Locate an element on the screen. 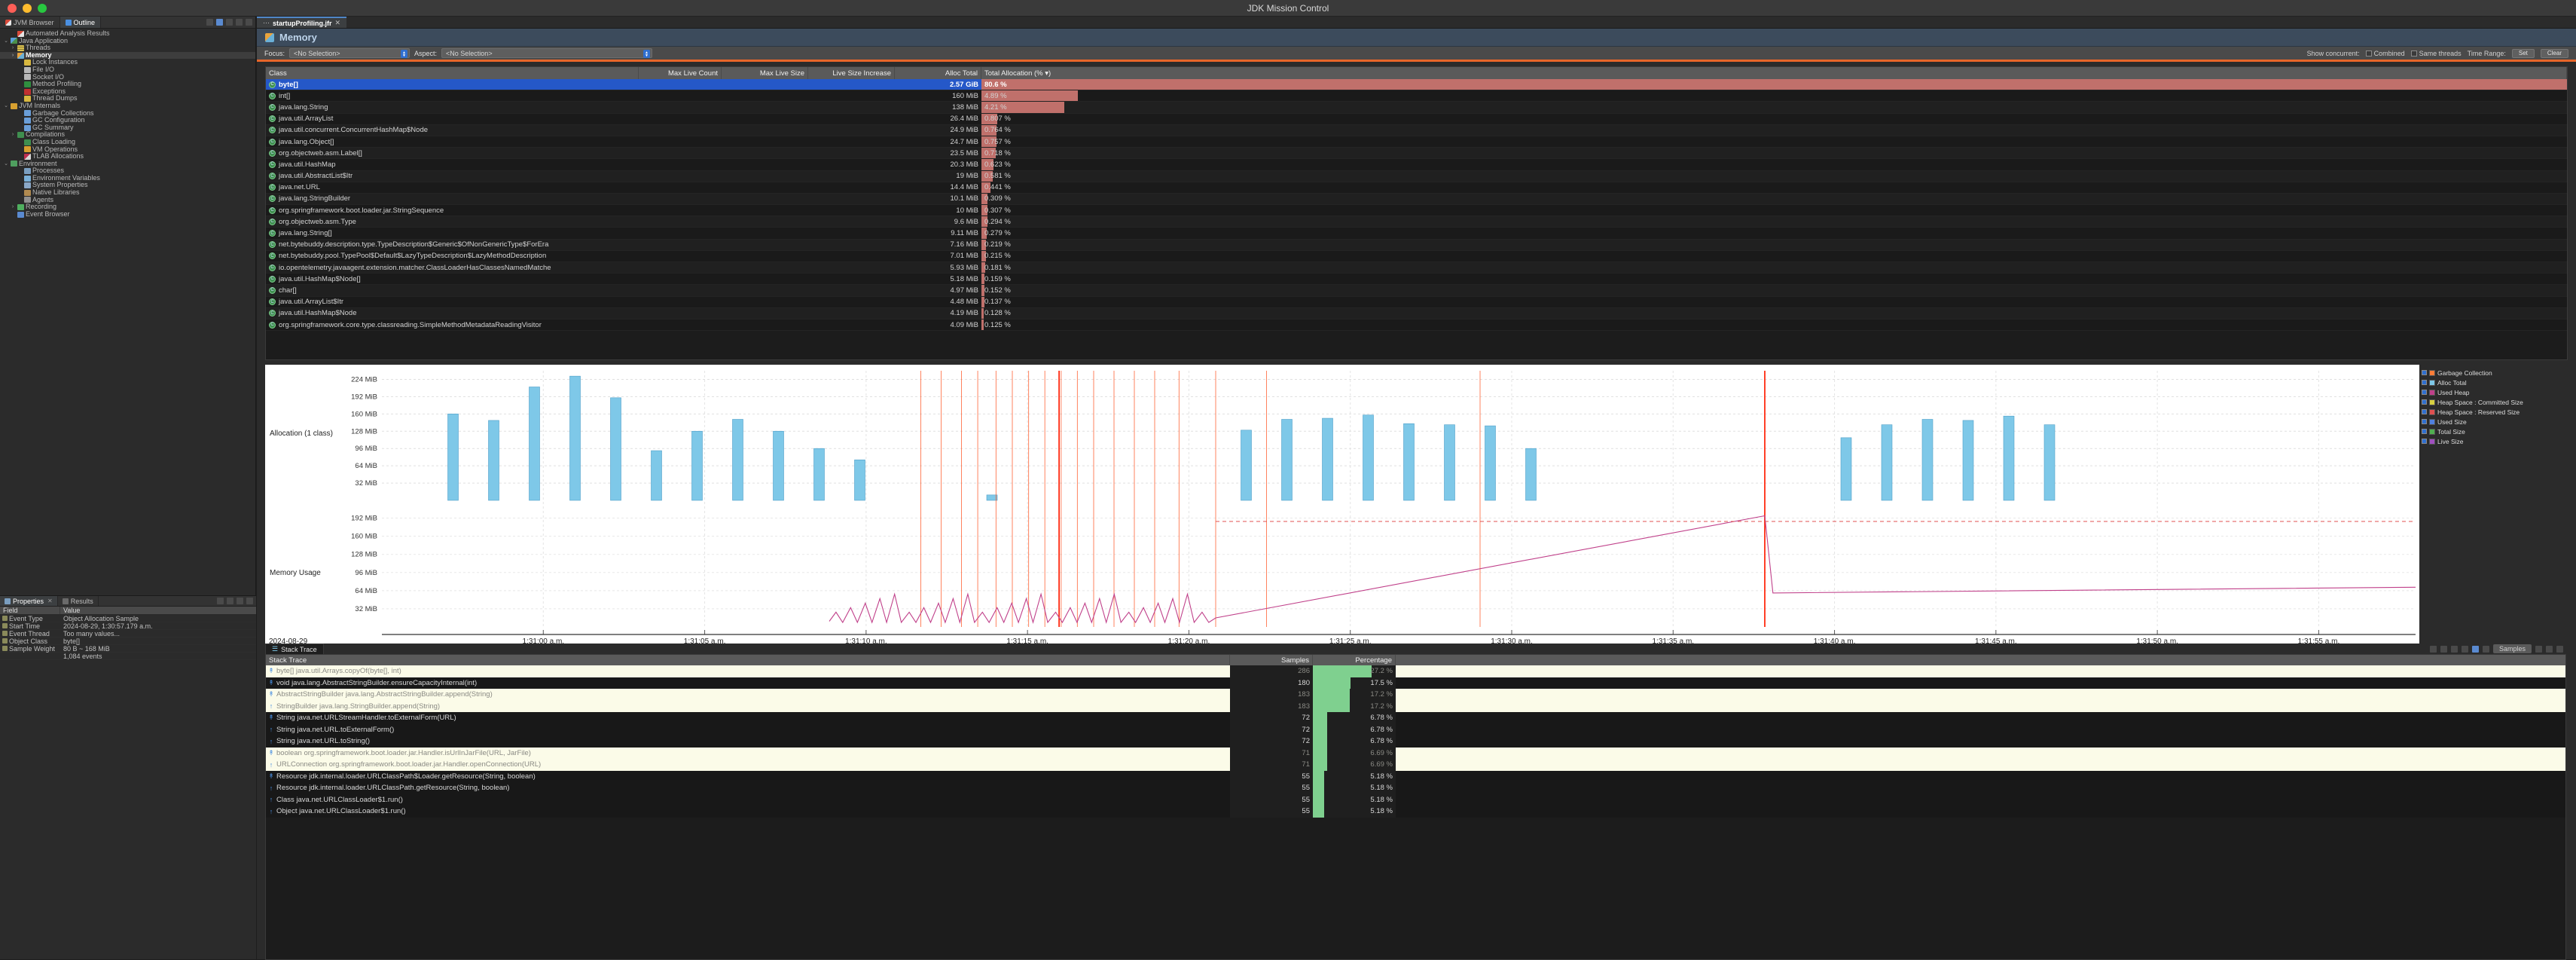 The image size is (2576, 960). set-time-range-button: Set is located at coordinates (2523, 53).